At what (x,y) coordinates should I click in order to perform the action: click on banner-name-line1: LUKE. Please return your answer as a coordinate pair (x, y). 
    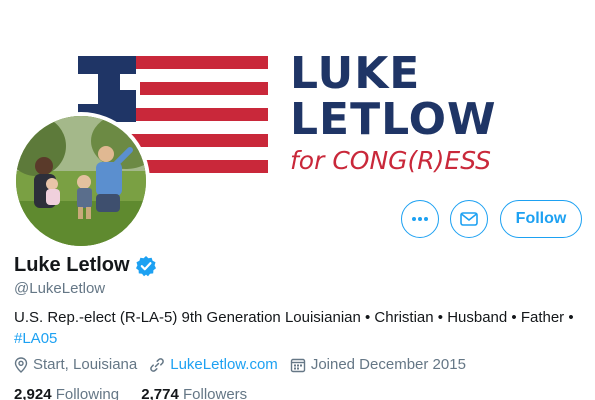
    Looking at the image, I should click on (355, 73).